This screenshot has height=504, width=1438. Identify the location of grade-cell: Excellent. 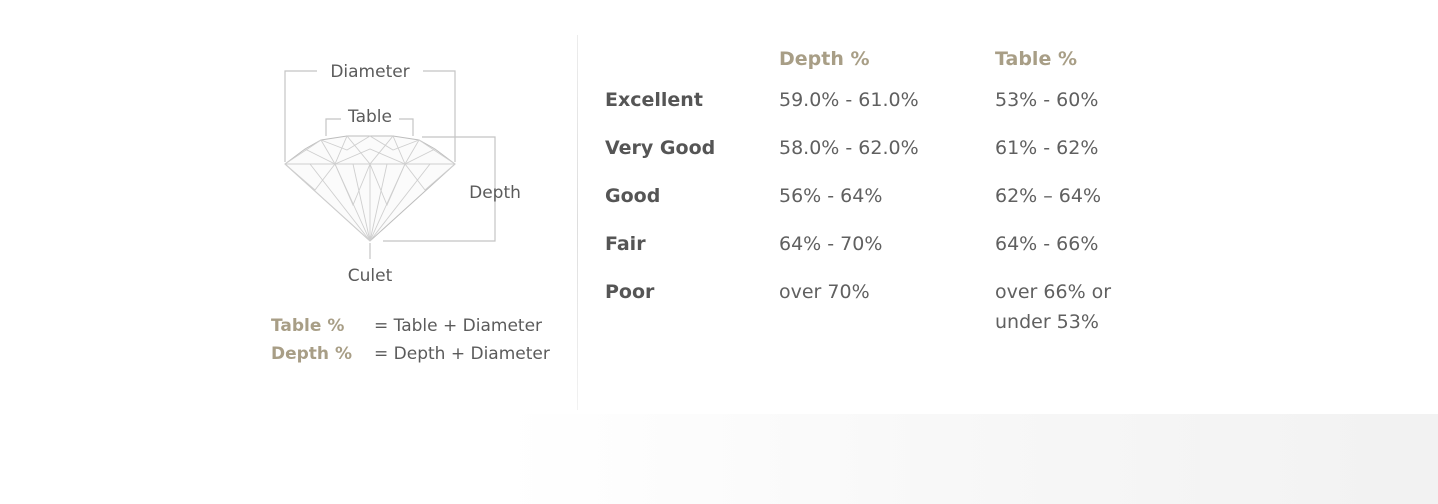
(654, 100).